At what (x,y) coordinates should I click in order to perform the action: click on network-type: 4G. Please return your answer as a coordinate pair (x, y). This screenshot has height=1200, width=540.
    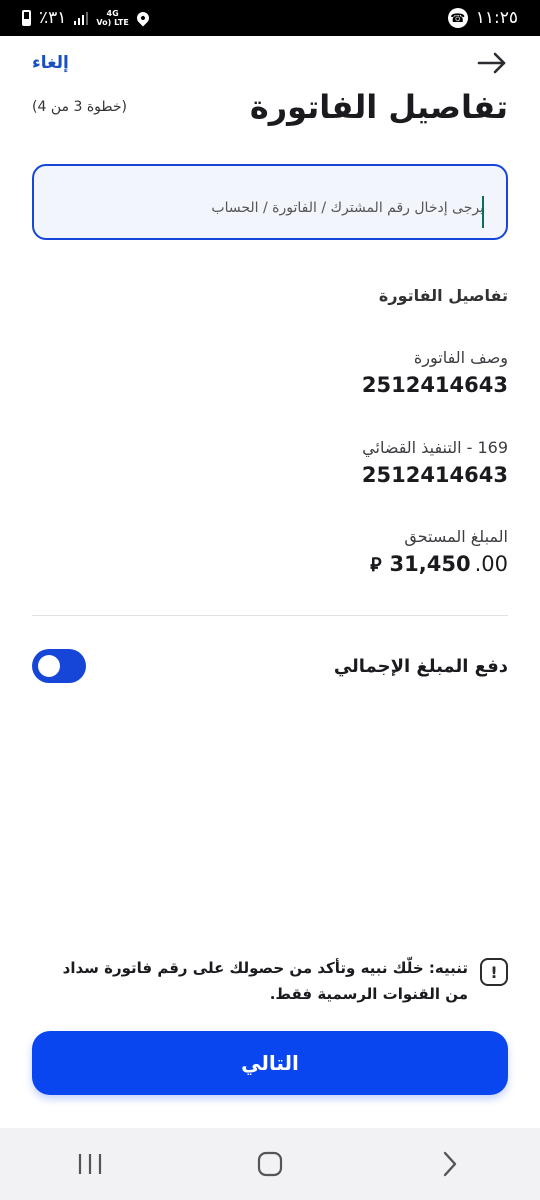
    Looking at the image, I should click on (112, 13).